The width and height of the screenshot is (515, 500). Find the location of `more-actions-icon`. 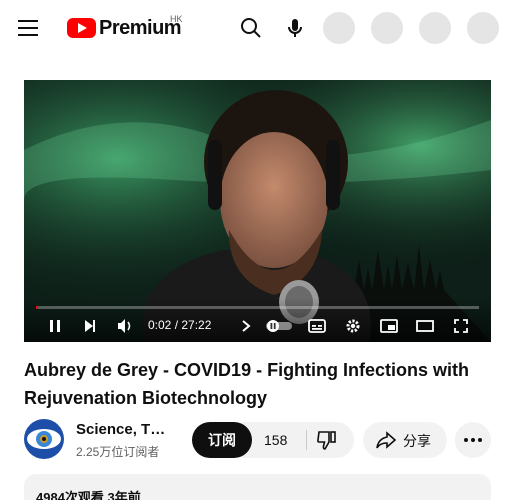

more-actions-icon is located at coordinates (473, 440).